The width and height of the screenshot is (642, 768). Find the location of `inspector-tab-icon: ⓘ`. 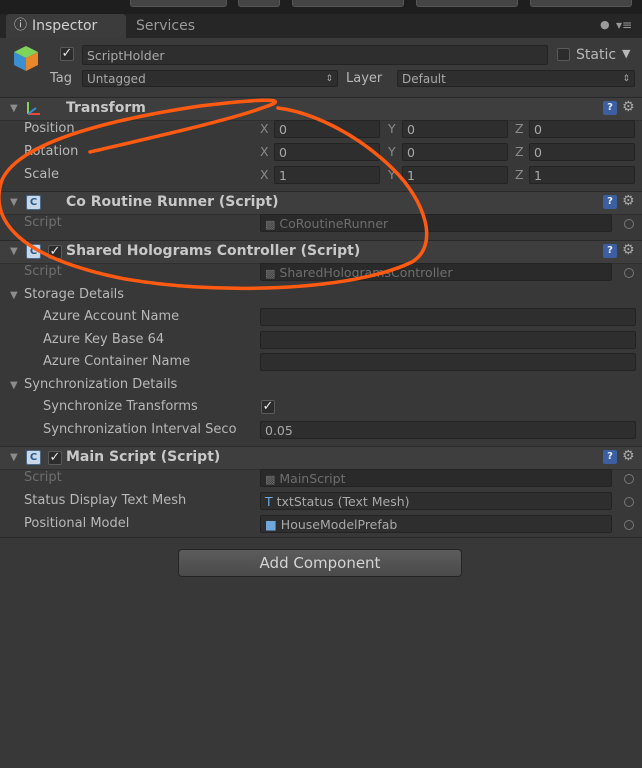

inspector-tab-icon: ⓘ is located at coordinates (21, 25).